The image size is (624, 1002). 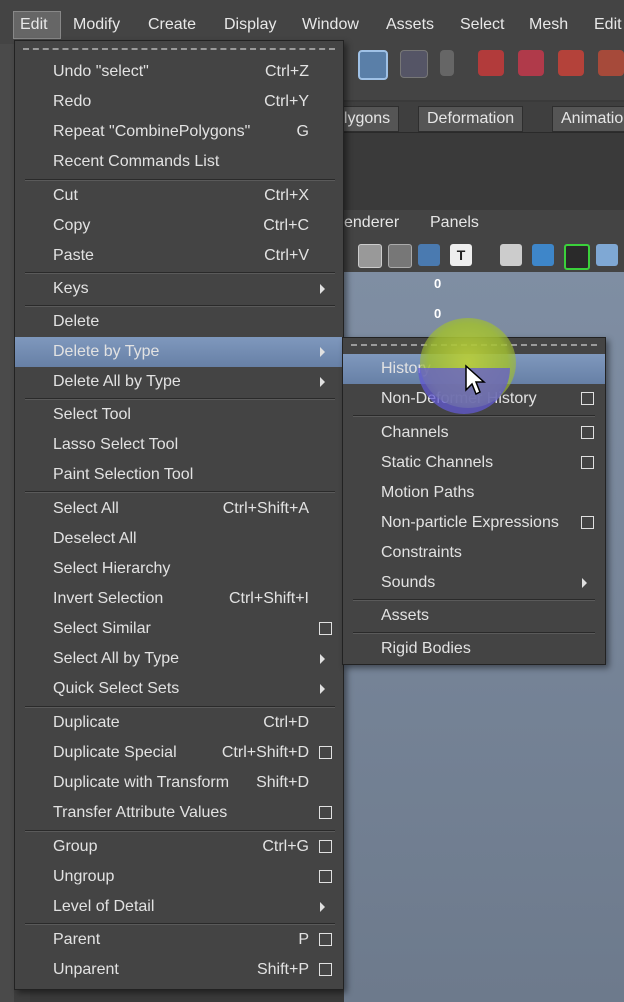 What do you see at coordinates (474, 616) in the screenshot?
I see `submenu-item-assets: Assets` at bounding box center [474, 616].